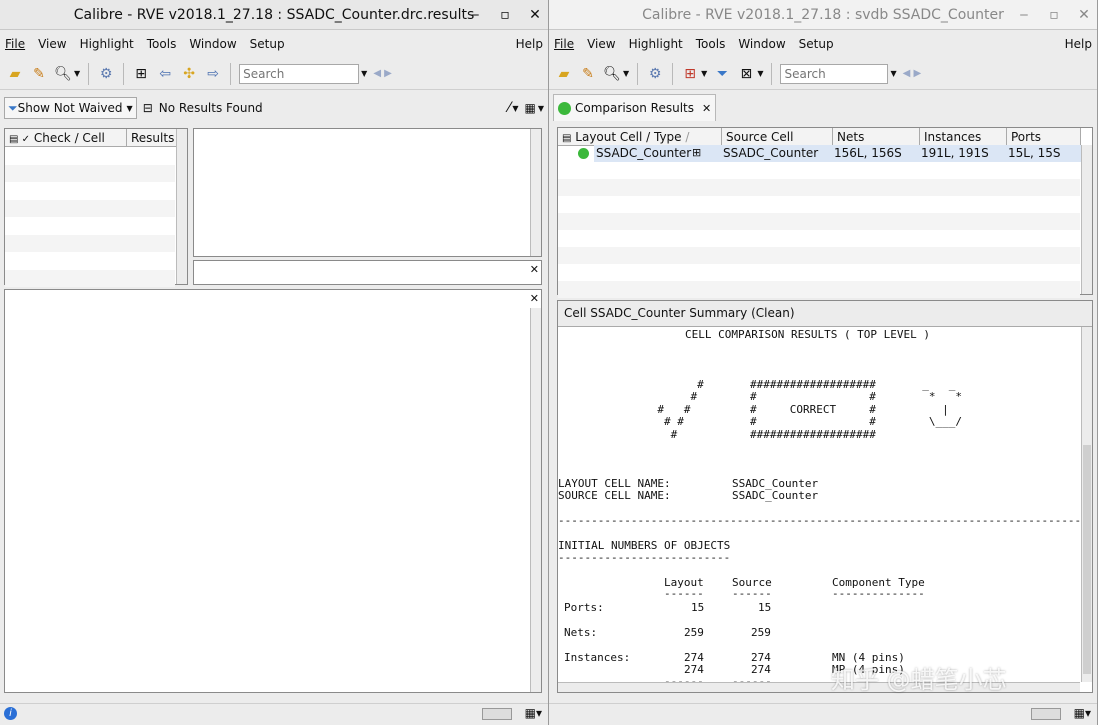 The image size is (1098, 725). Describe the element at coordinates (694, 632) in the screenshot. I see `nets-layout: 259` at that location.